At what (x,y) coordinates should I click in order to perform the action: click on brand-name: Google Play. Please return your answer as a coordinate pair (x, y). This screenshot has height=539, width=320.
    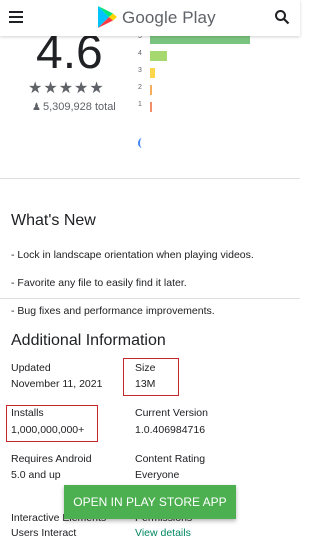
    Looking at the image, I should click on (169, 18).